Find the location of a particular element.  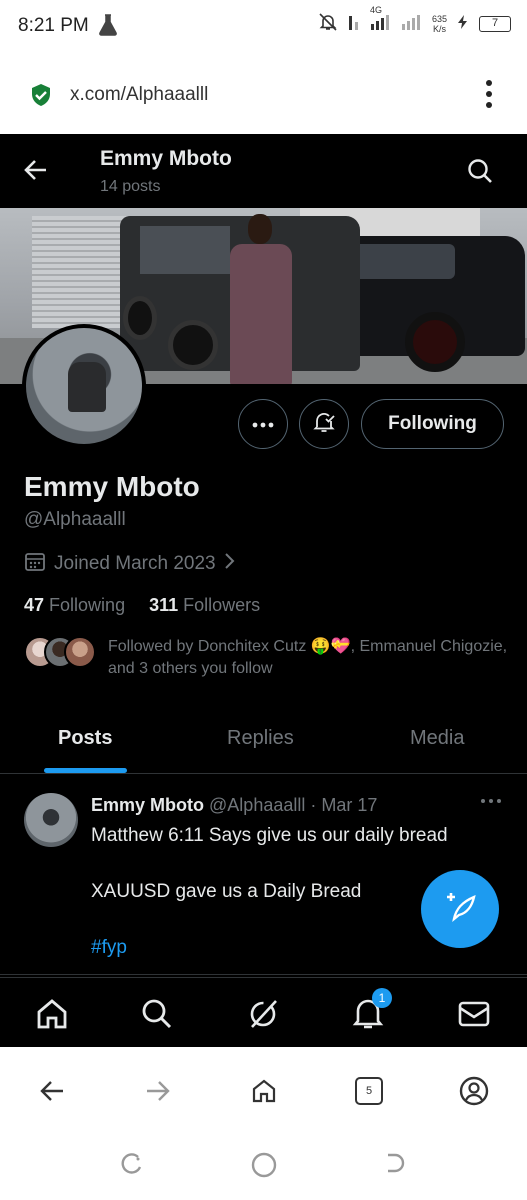

system-nav-bar is located at coordinates (263, 1165).